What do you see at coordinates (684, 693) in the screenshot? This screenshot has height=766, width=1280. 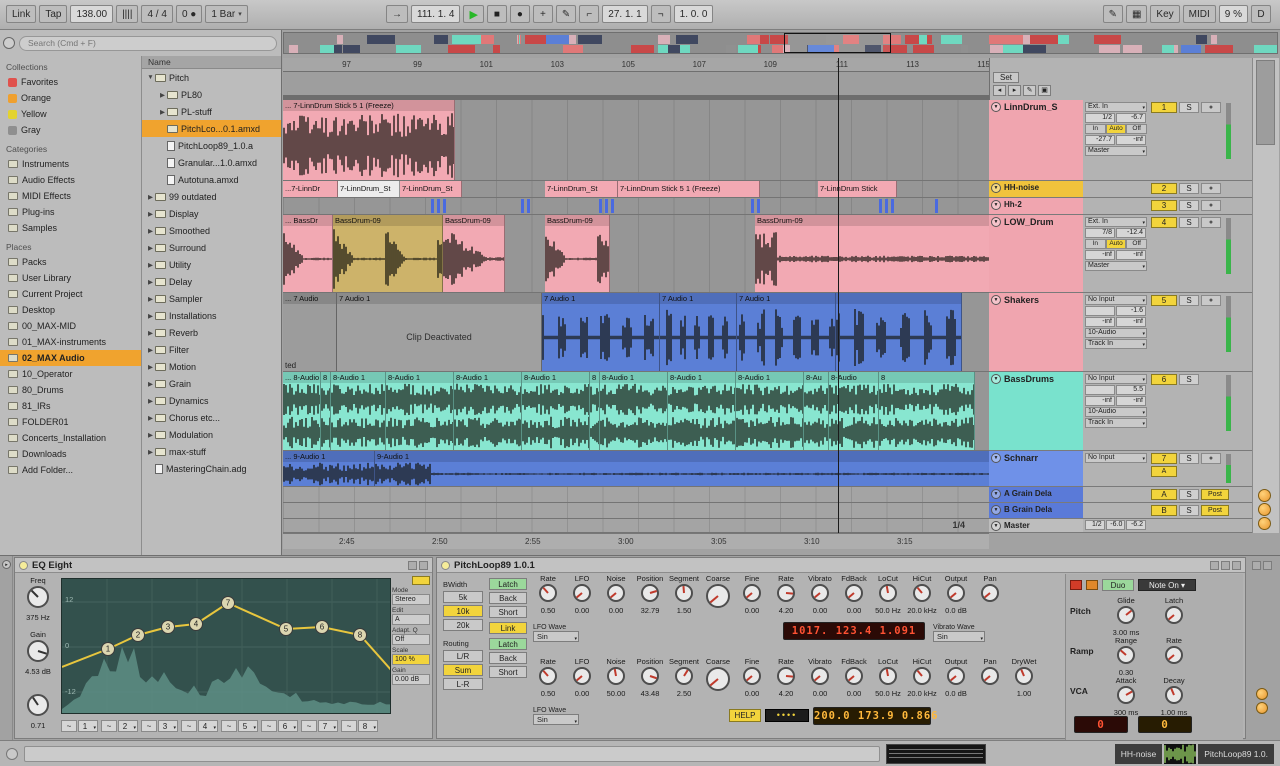 I see `knob-value: 2.50` at bounding box center [684, 693].